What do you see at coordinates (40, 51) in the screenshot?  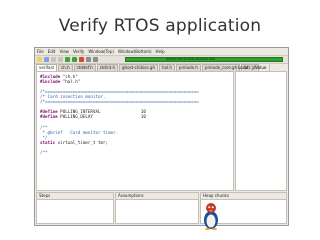 I see `menu-file: File` at bounding box center [40, 51].